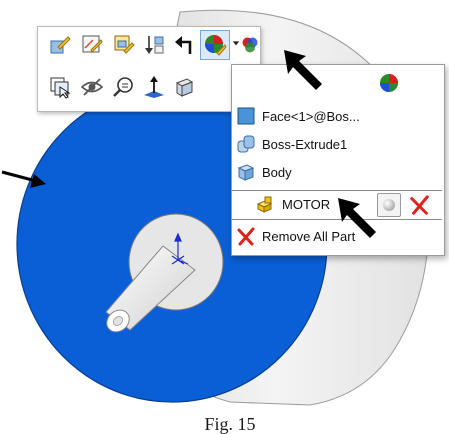 The height and width of the screenshot is (434, 449). Describe the element at coordinates (389, 205) in the screenshot. I see `sphere-icon` at that location.